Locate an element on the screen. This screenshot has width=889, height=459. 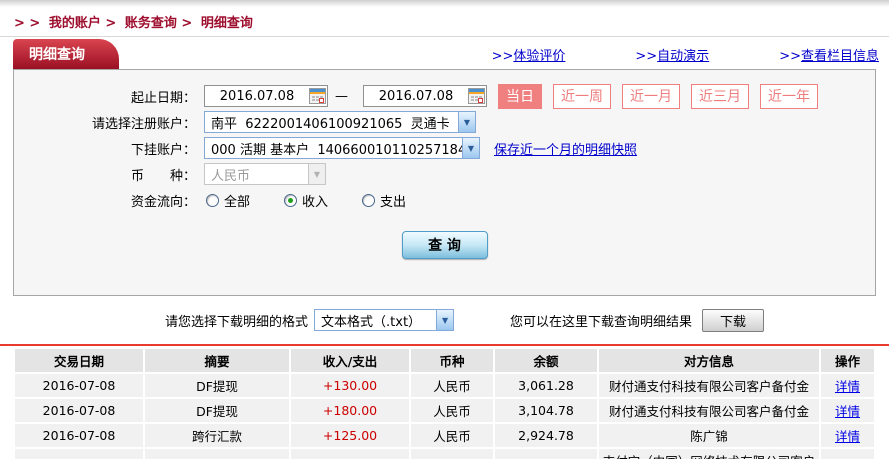
section-header: 明细查询 >>体验评价 >>自动演示 >>查看栏目信息 is located at coordinates (444, 53).